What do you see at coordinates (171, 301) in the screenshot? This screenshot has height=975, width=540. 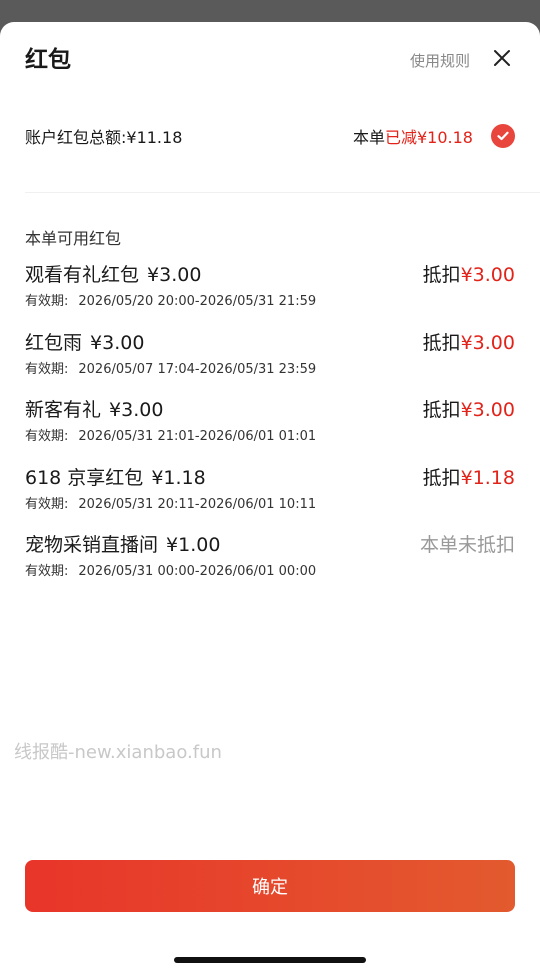 I see `packet-validity: 有效期: 2026/05/20 20:00-2026/05/31 21:59` at bounding box center [171, 301].